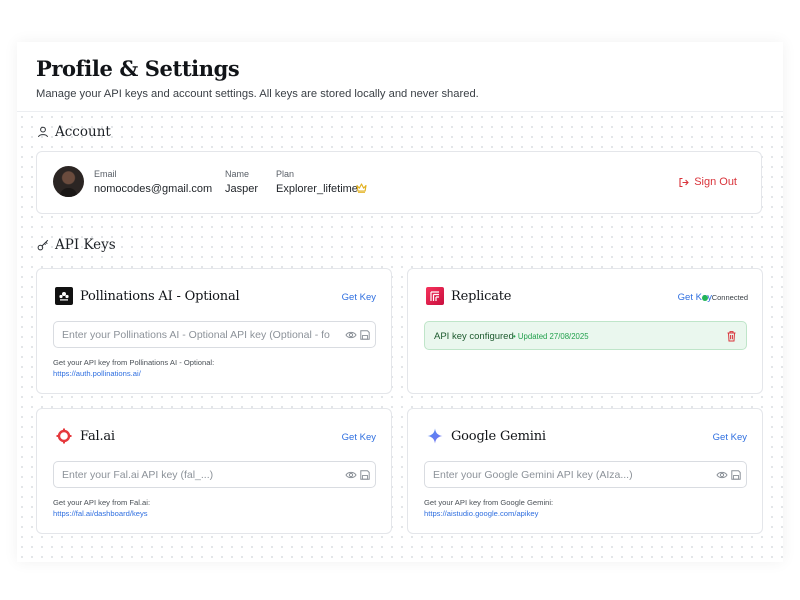  I want to click on plan-value: Explorer_lifetime, so click(317, 189).